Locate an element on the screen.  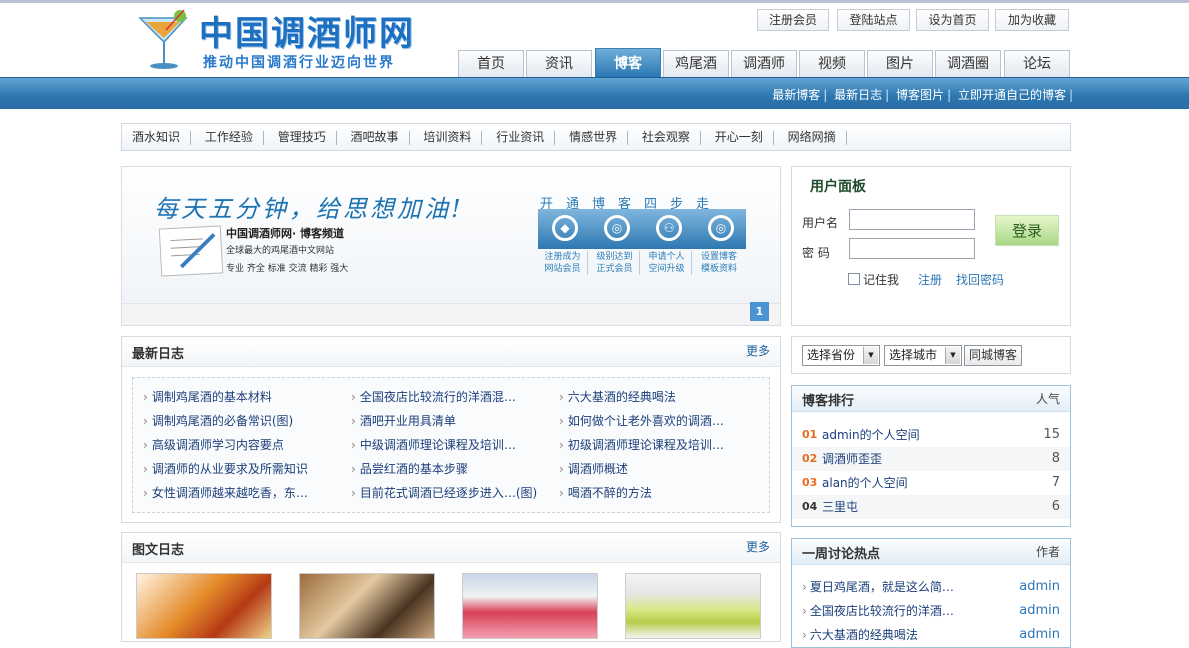
category-item: 培训资料 is located at coordinates (447, 137).